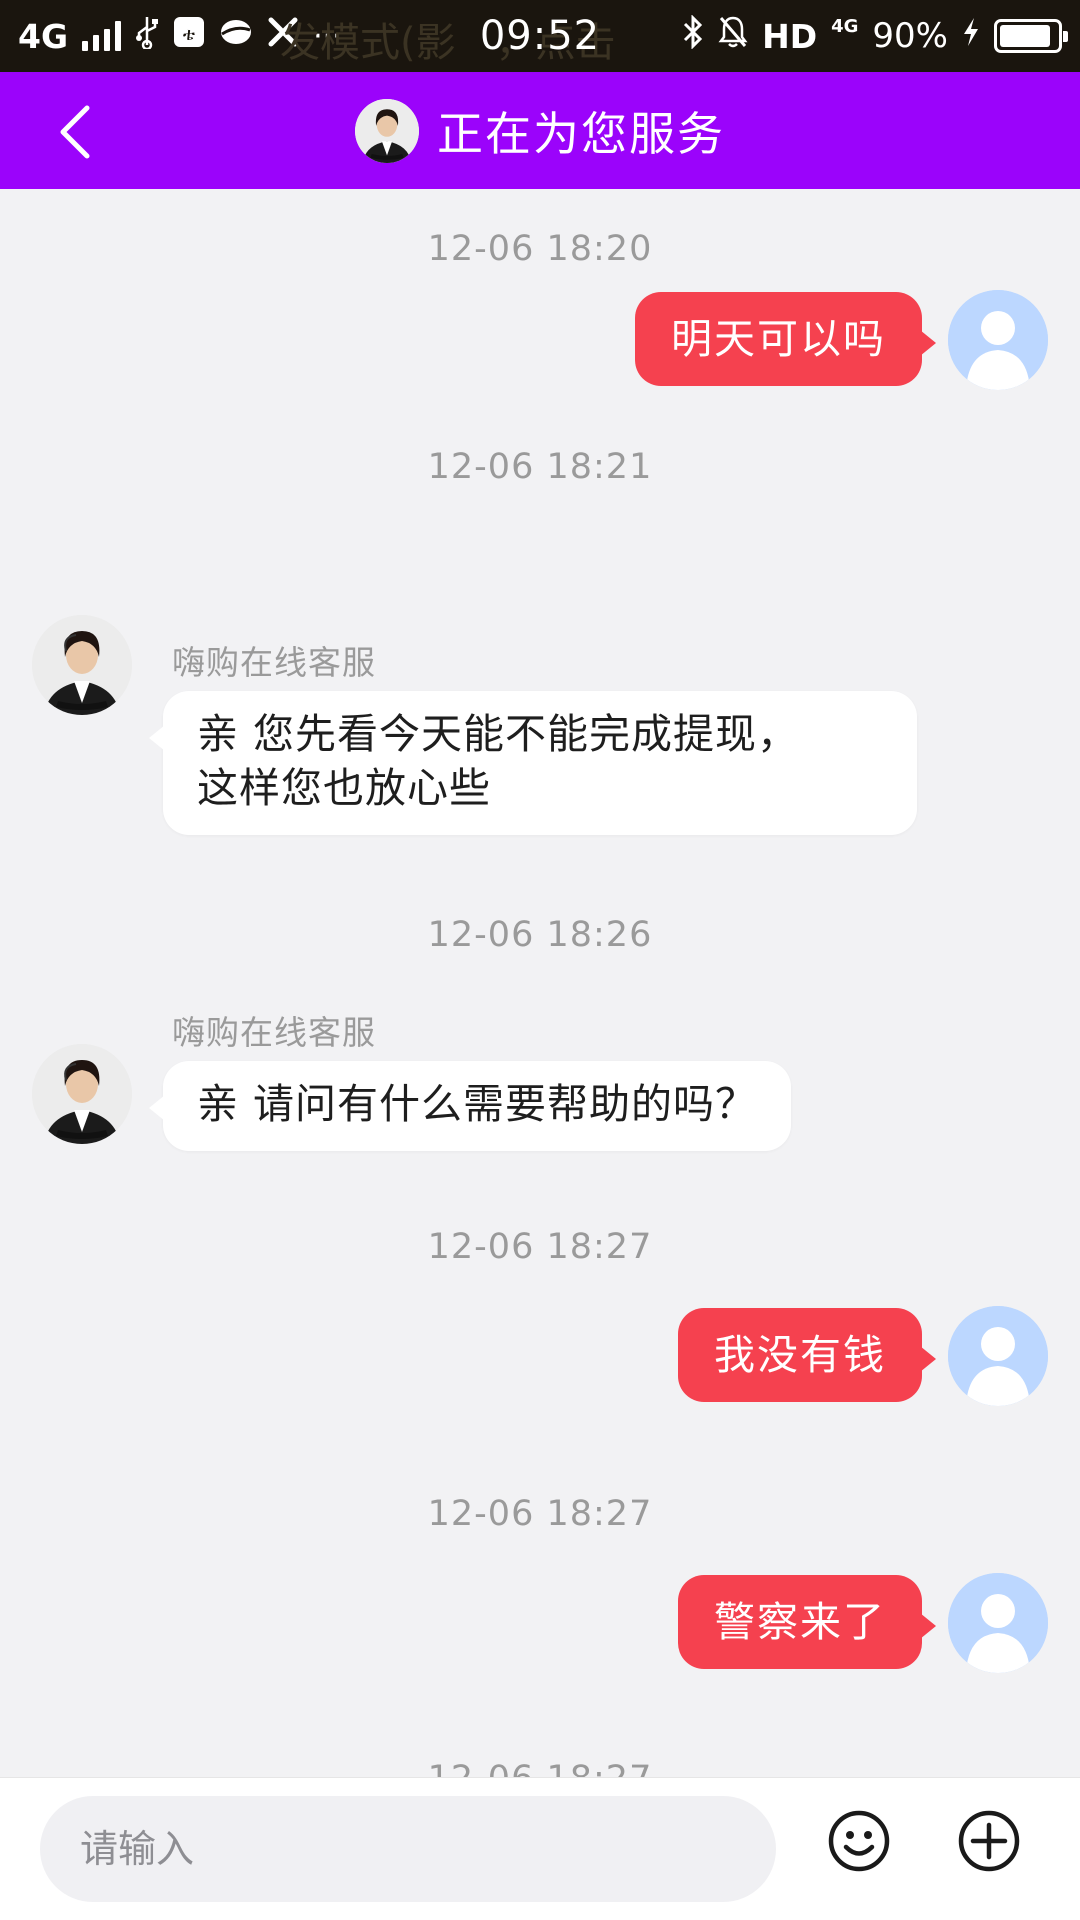 This screenshot has height=1920, width=1080. I want to click on message-item: 12-06 18:26, so click(540, 935).